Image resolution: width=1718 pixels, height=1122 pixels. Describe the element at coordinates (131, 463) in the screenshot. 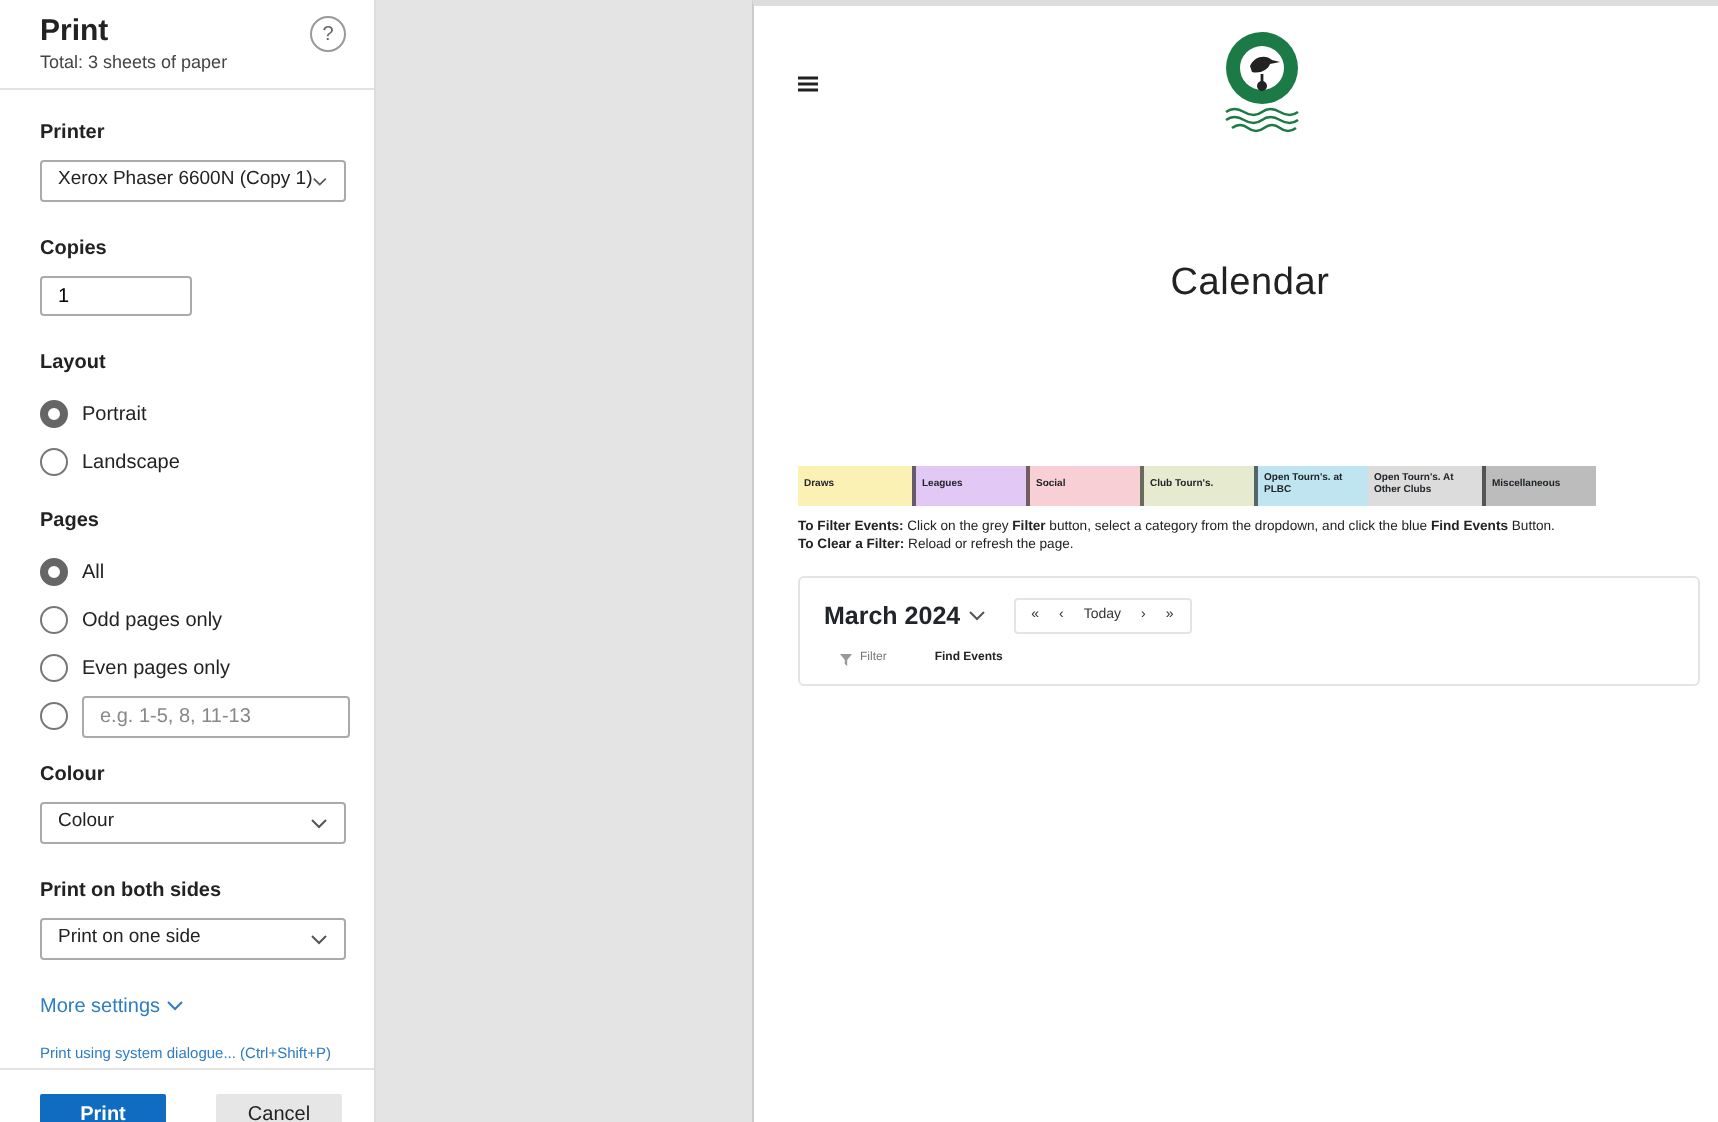

I see `radio-label: Landscape` at that location.